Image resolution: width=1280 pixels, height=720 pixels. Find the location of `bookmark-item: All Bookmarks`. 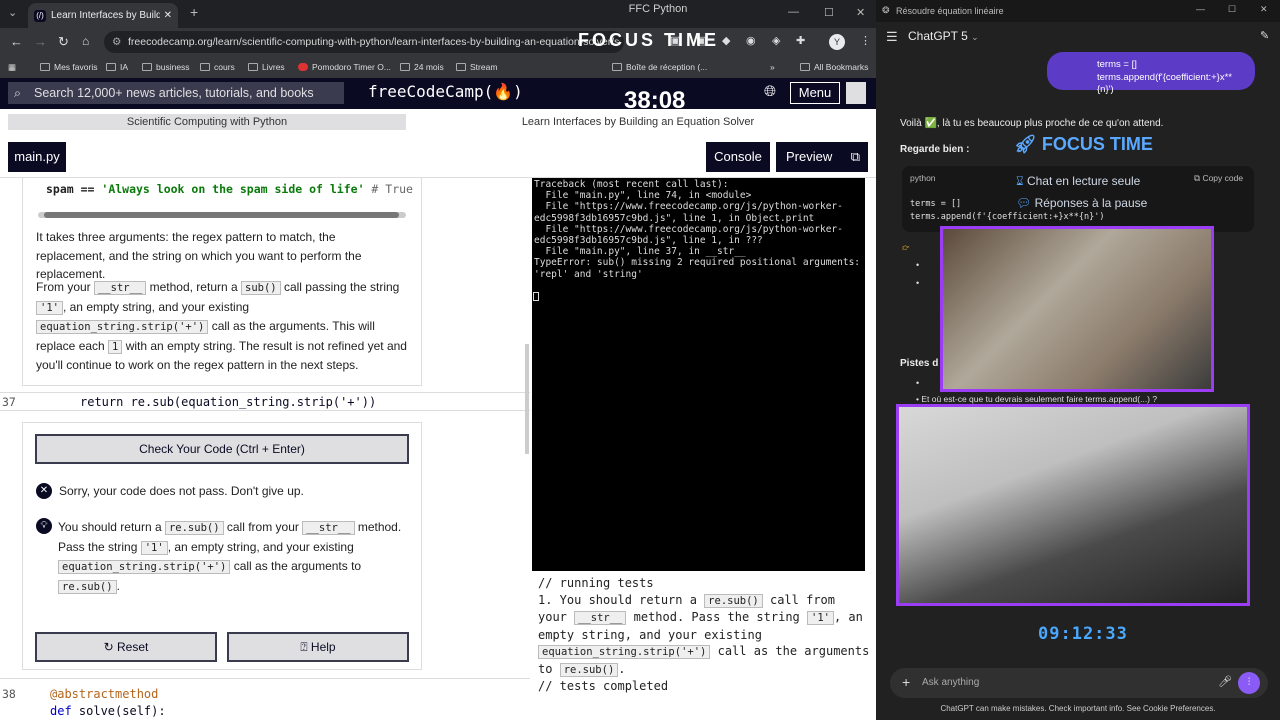

bookmark-item: All Bookmarks is located at coordinates (834, 67).